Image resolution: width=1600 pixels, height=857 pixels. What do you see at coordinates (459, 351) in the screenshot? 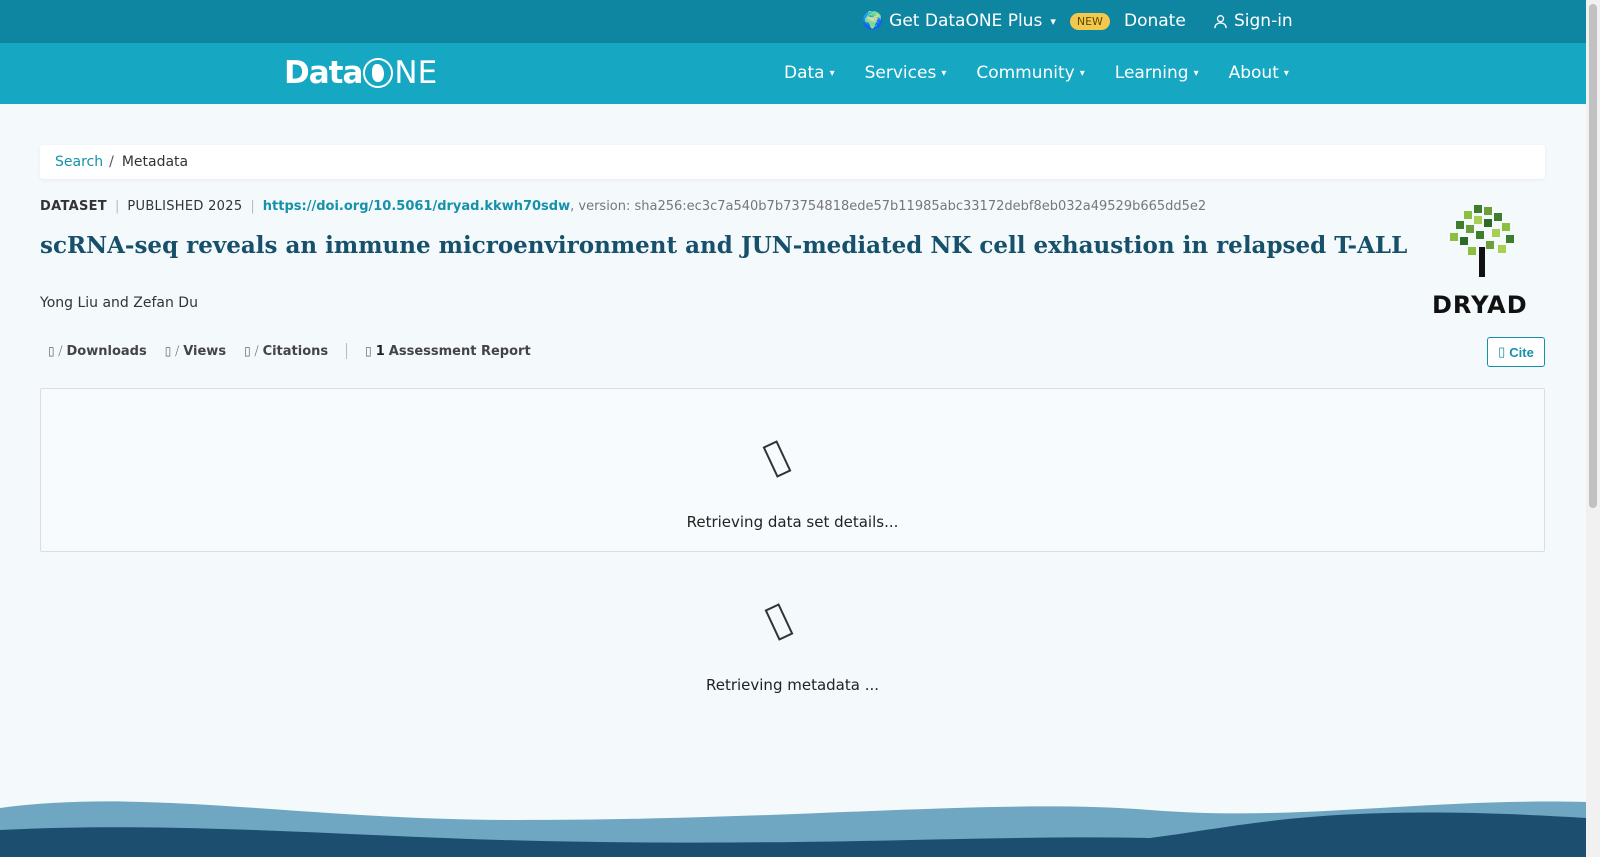
I see `assessment-label: Assessment Report` at bounding box center [459, 351].